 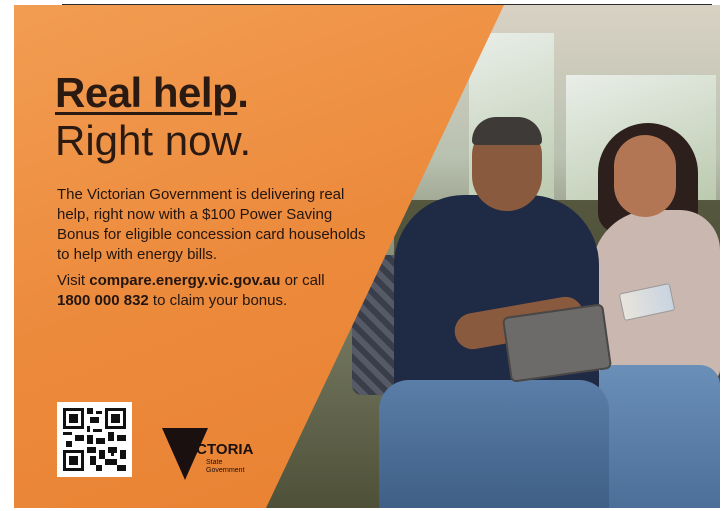 What do you see at coordinates (494, 444) in the screenshot?
I see `man-jeans` at bounding box center [494, 444].